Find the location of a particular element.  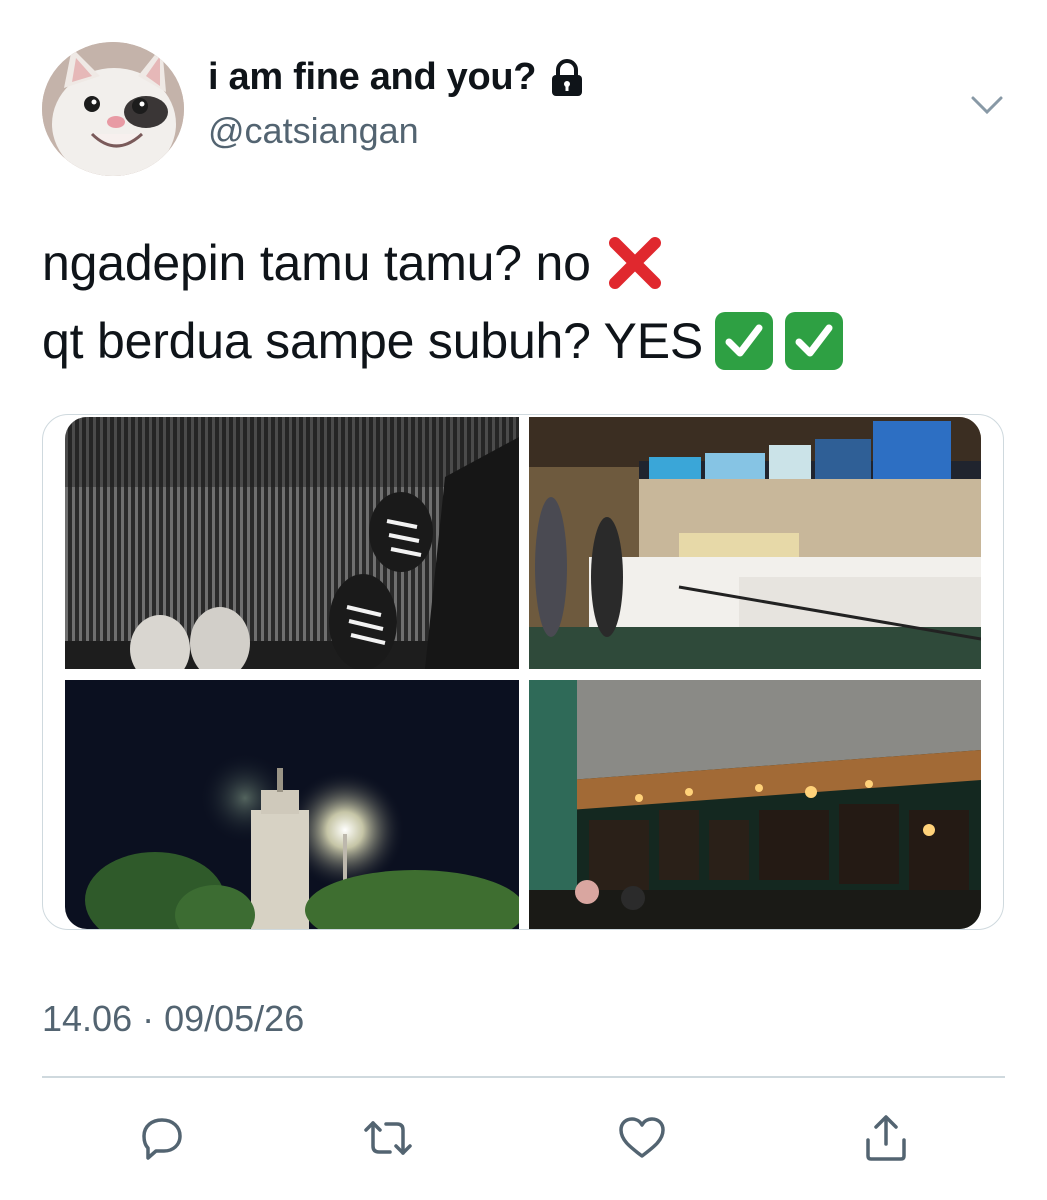

tweet-line-2-text: qt berdua sampe subuh? YES is located at coordinates (373, 341).